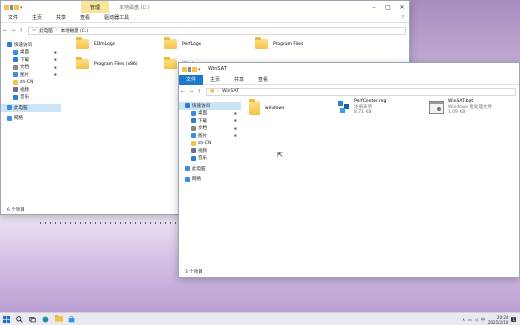 The width and height of the screenshot is (520, 325). What do you see at coordinates (58, 319) in the screenshot?
I see `file-explorer-taskbar-icon` at bounding box center [58, 319].